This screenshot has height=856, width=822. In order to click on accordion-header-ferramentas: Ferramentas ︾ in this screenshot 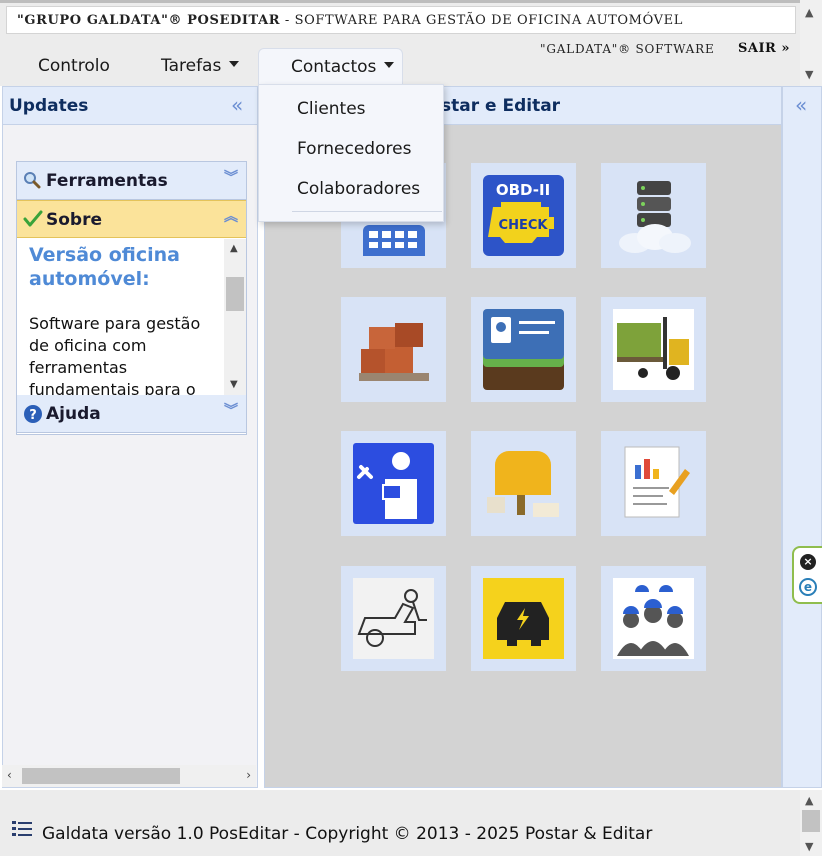, I will do `click(131, 181)`.